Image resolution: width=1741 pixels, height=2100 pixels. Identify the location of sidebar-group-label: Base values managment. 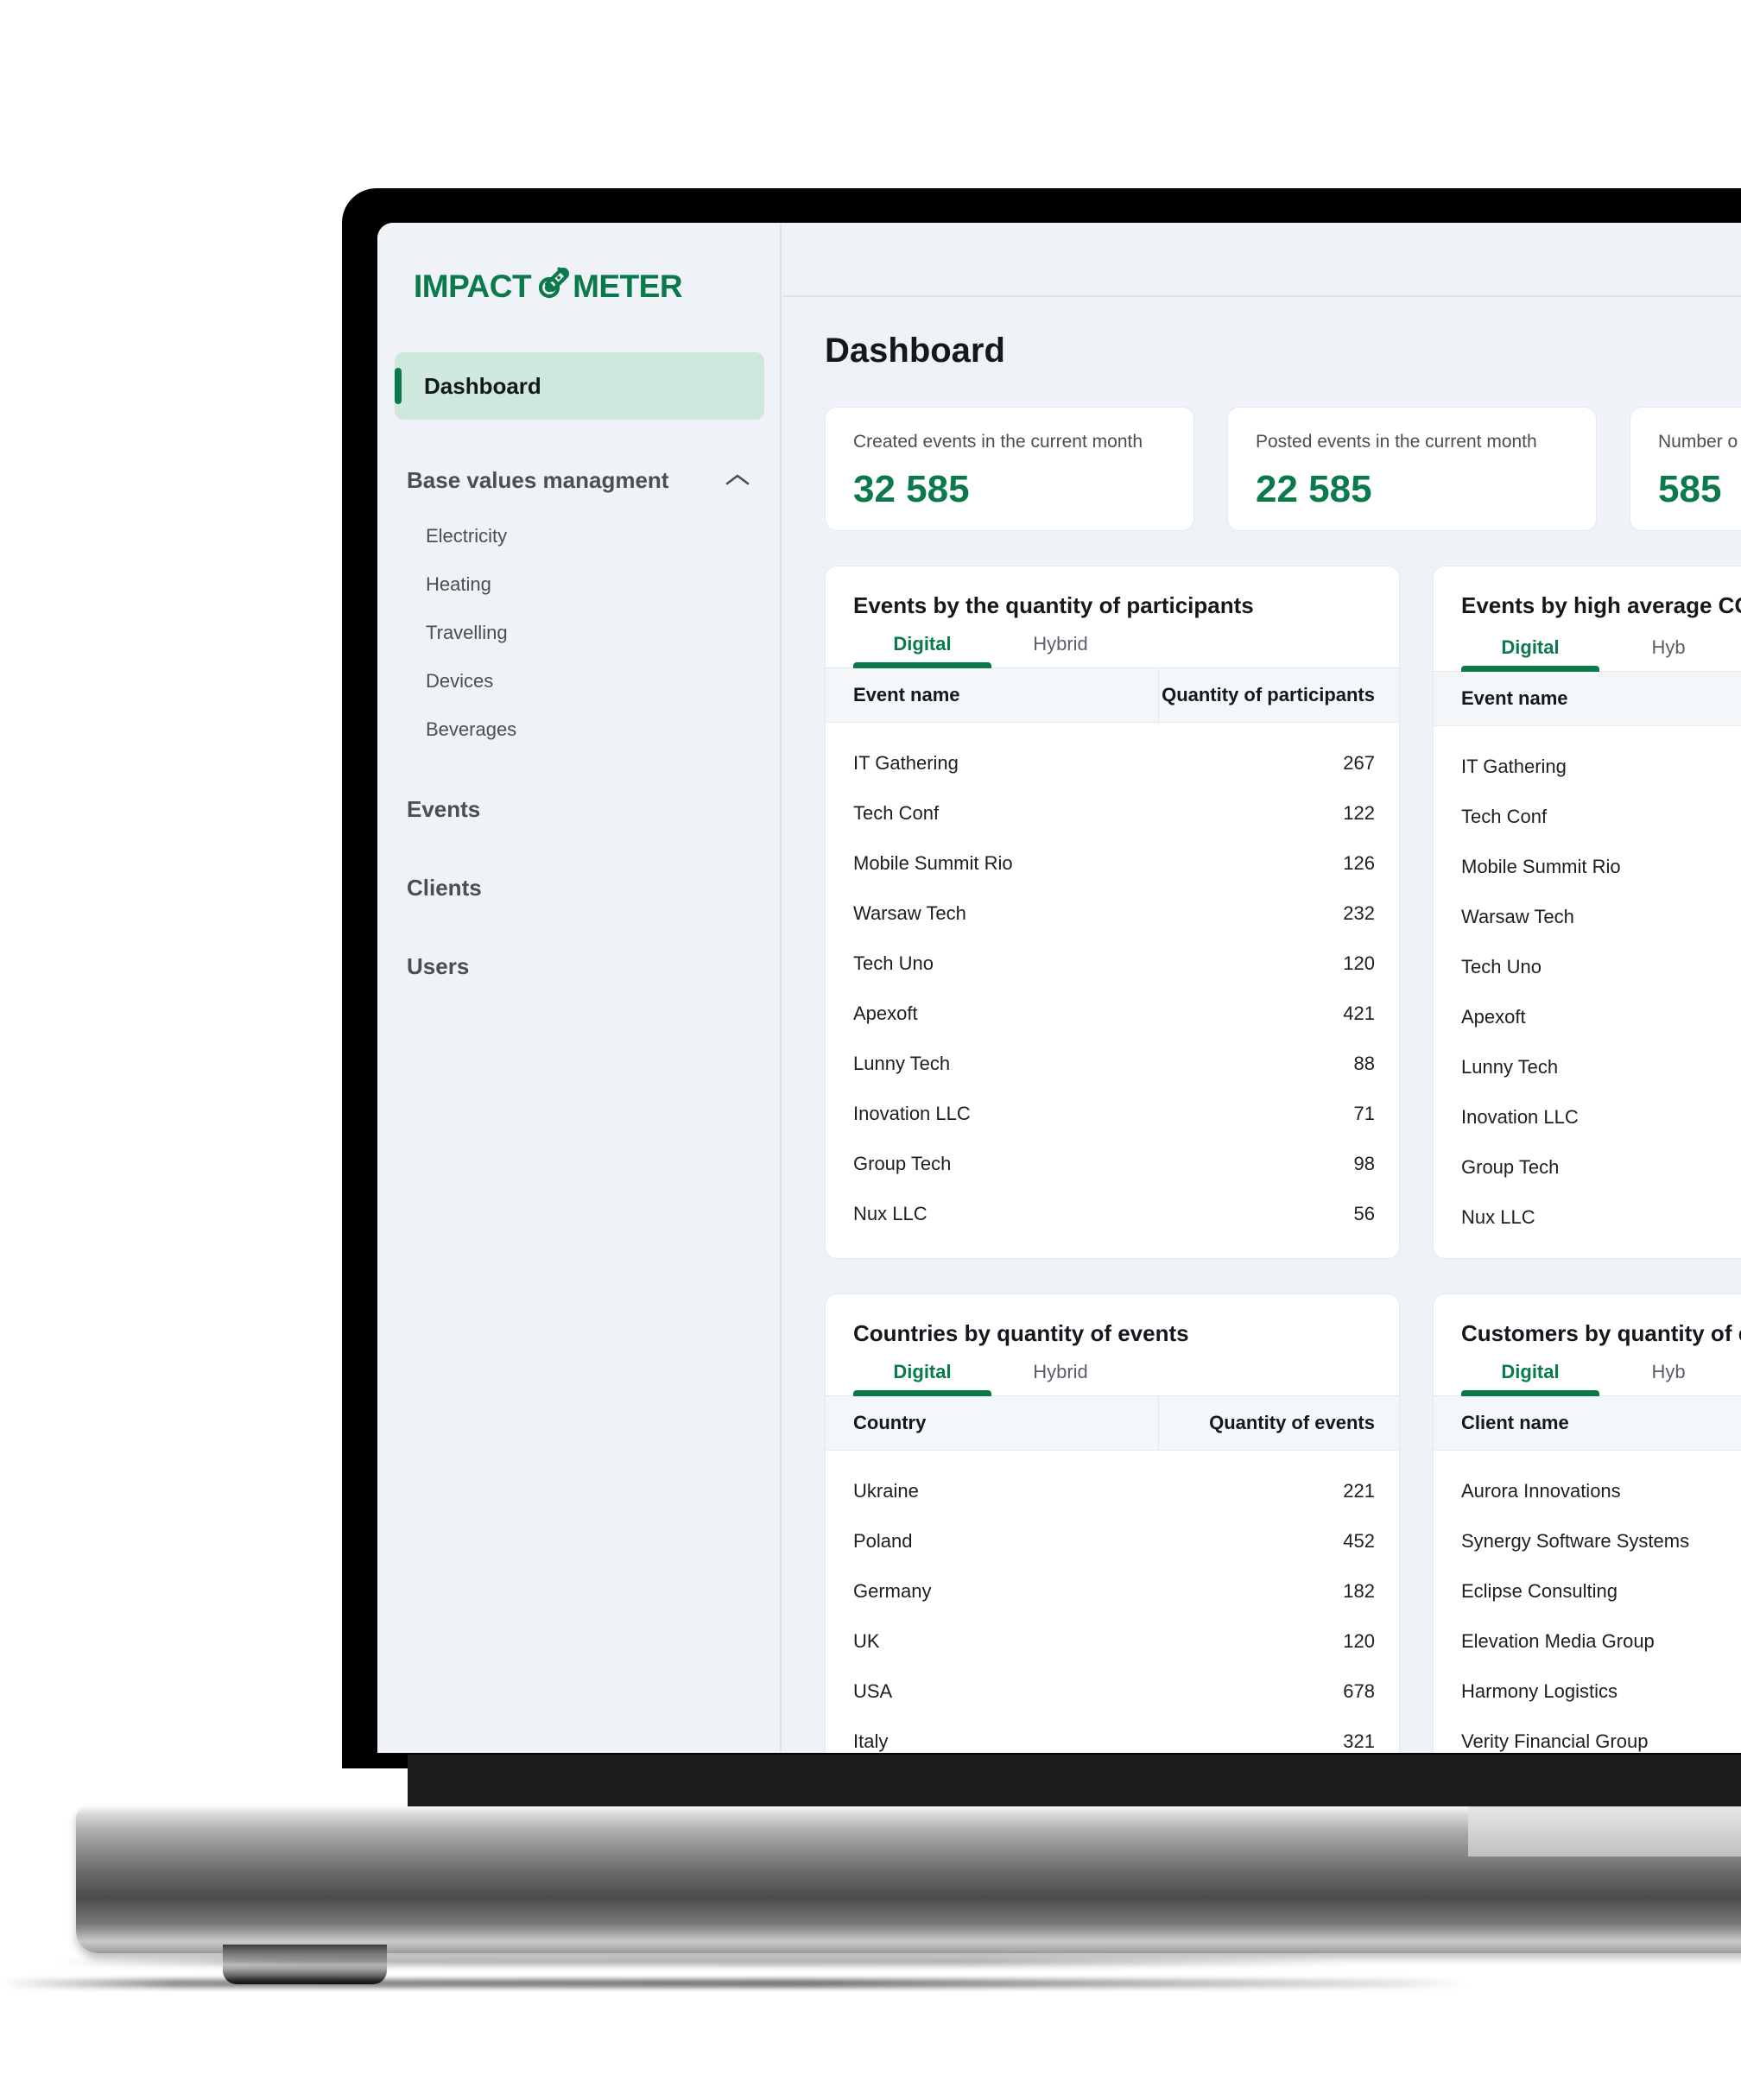
(538, 479).